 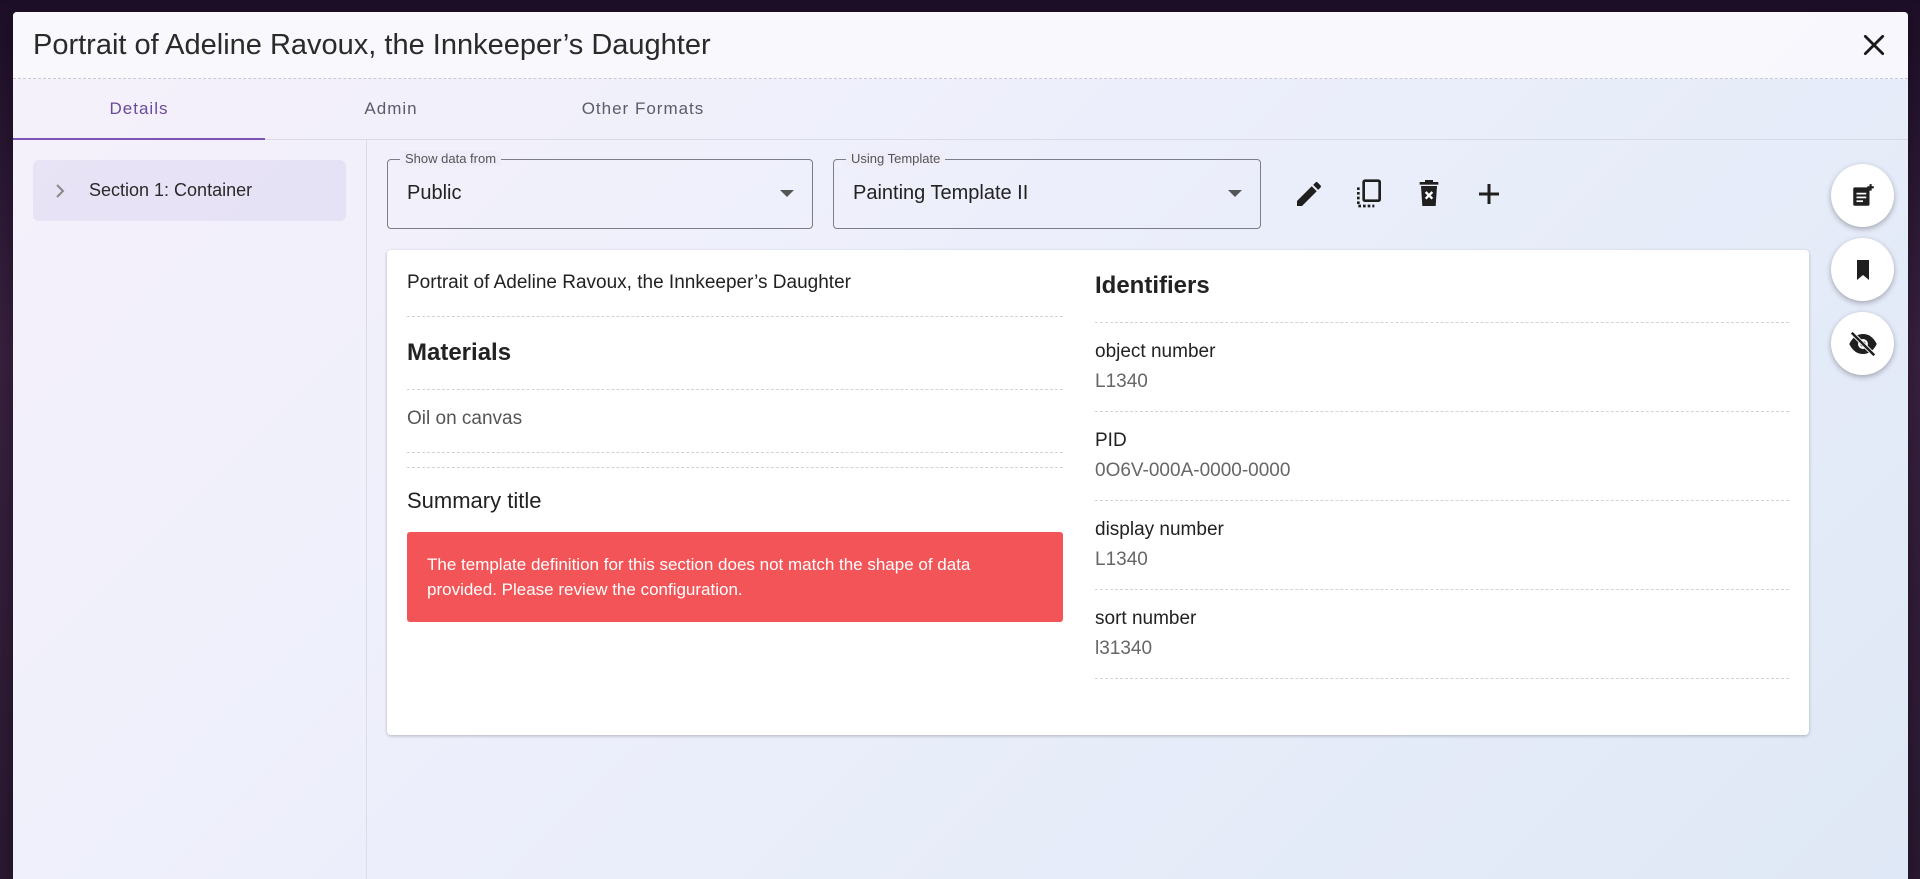 I want to click on show-data-from-select: Show data from Public, so click(x=600, y=189).